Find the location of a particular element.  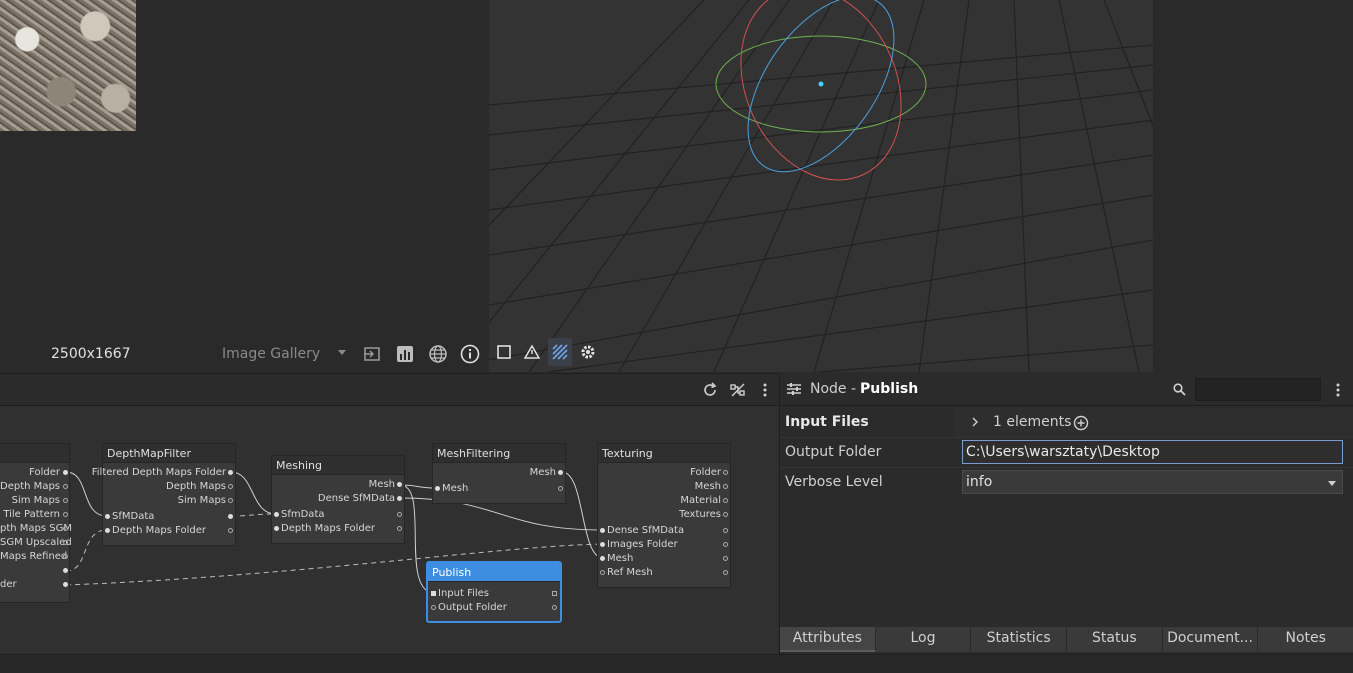

output-folder-field: C:\Users\warsztaty\Desktop is located at coordinates (1152, 452).